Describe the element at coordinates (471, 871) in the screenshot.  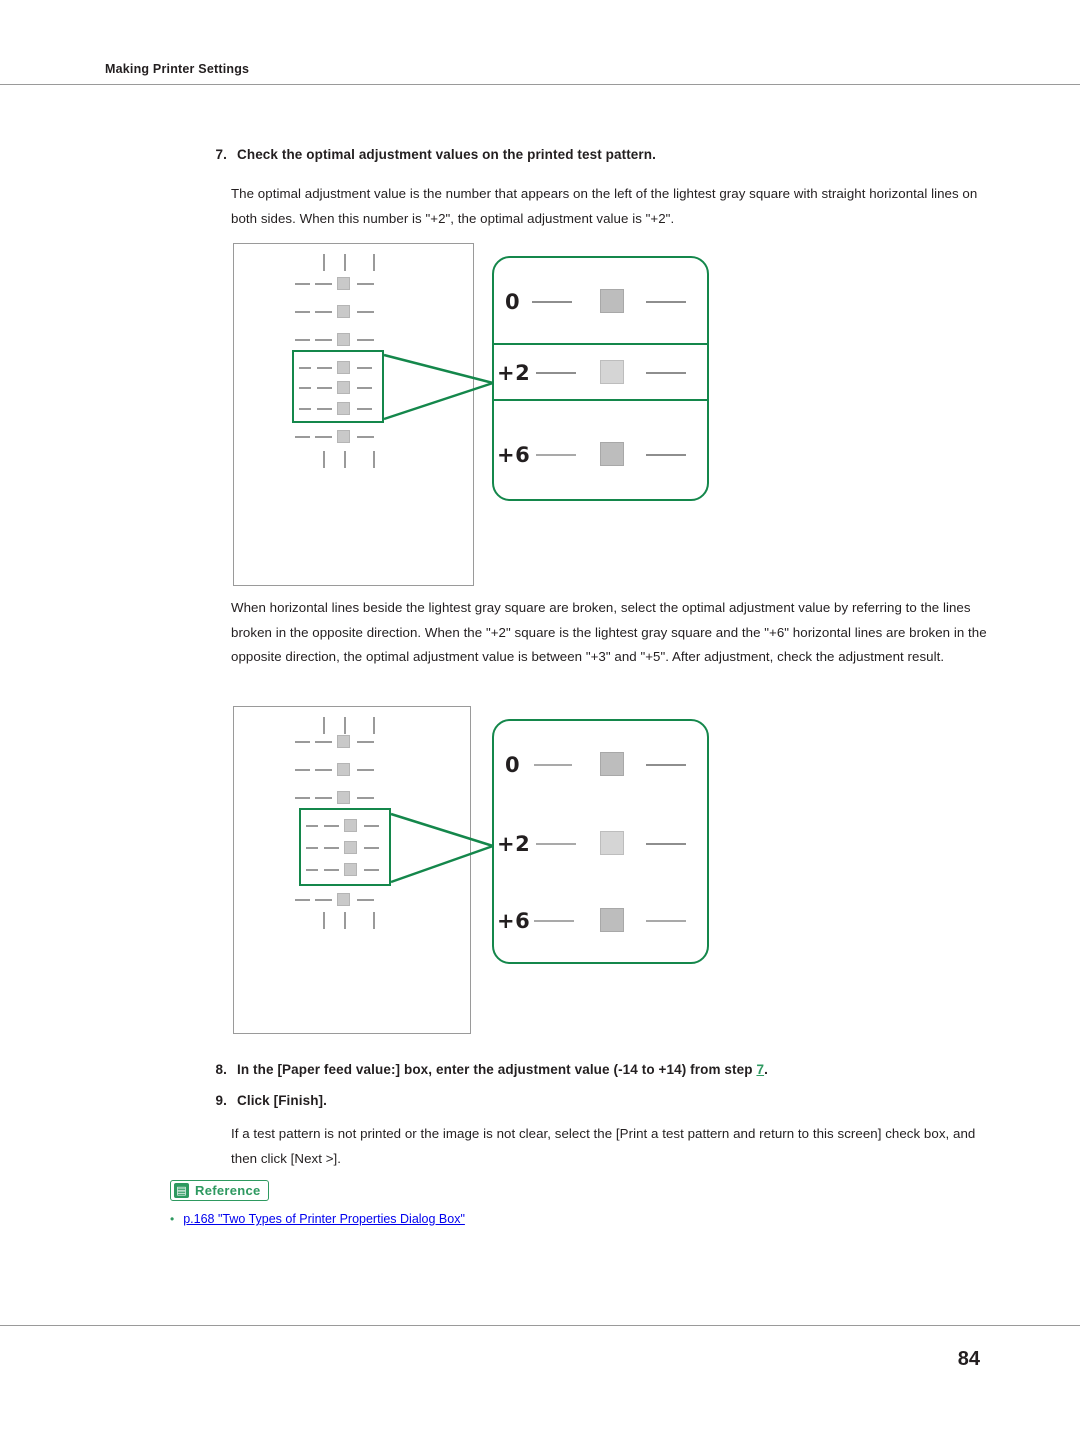
I see `test-pattern-figure-2: 0 +2 +6` at that location.